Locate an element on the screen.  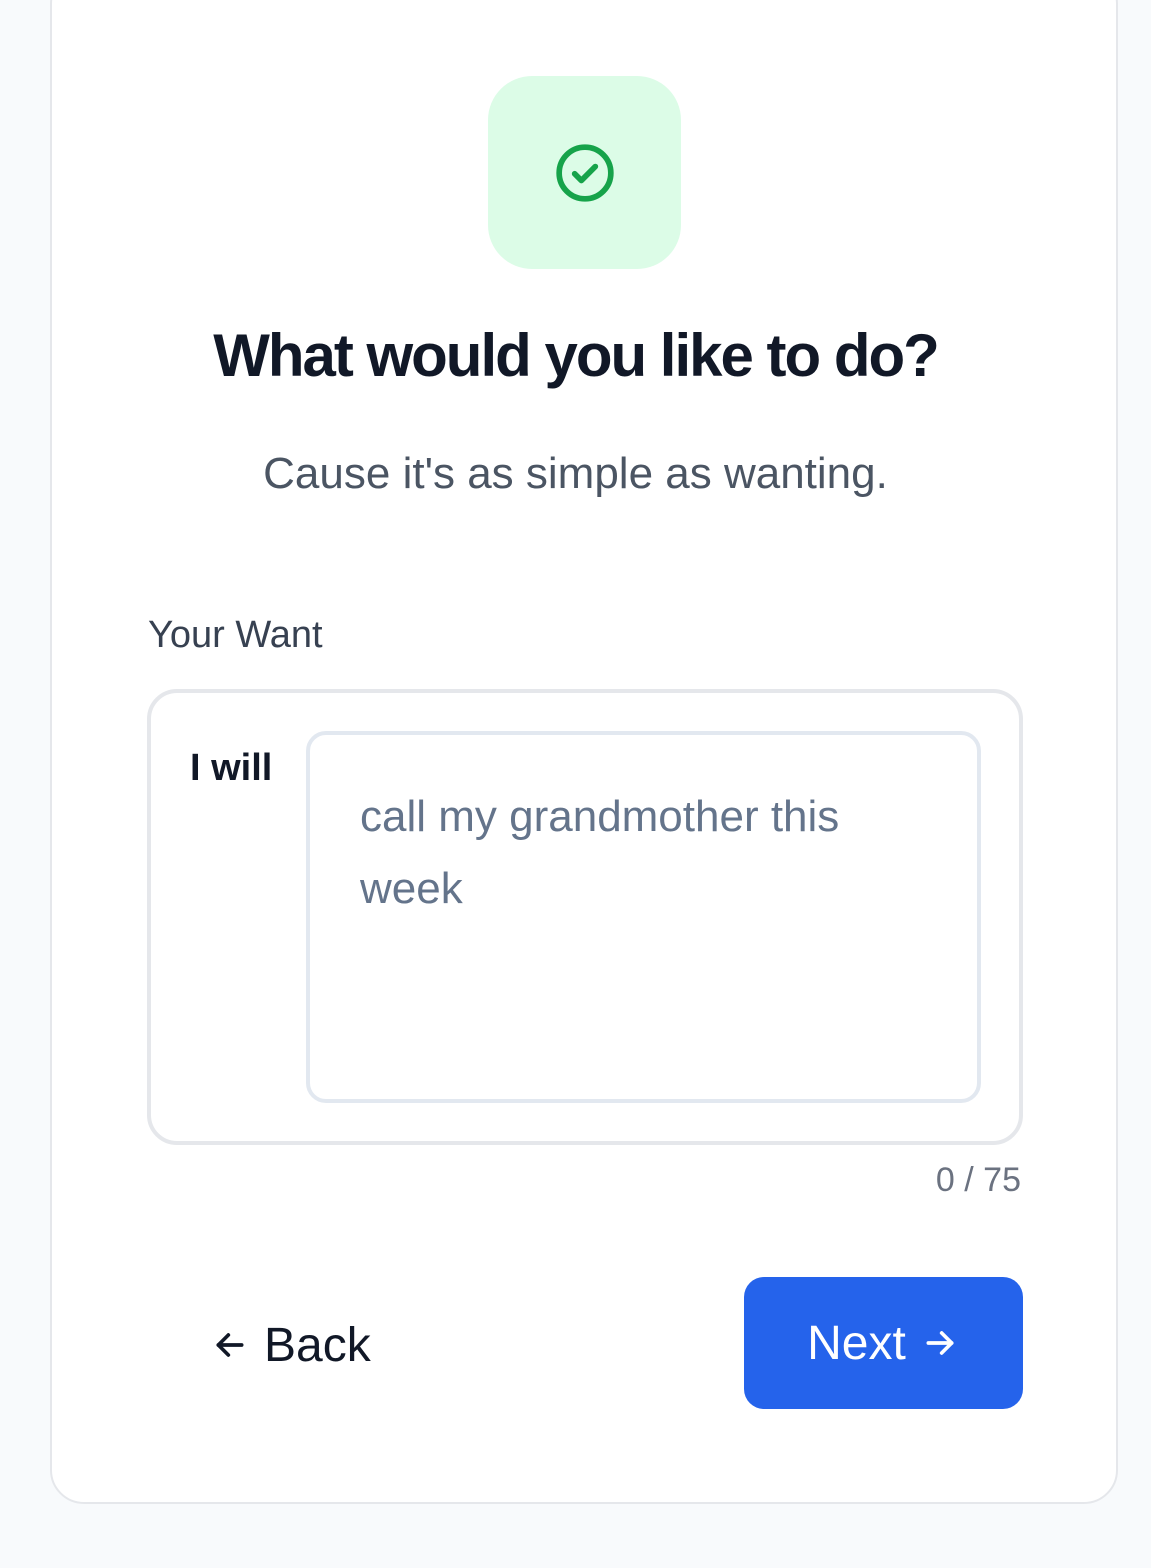
status-icon-tile is located at coordinates (584, 172).